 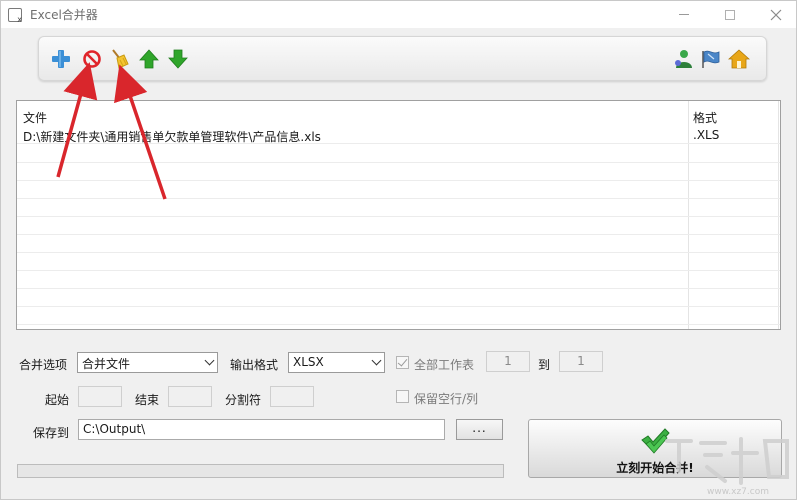 I want to click on delimiter-input, so click(x=292, y=396).